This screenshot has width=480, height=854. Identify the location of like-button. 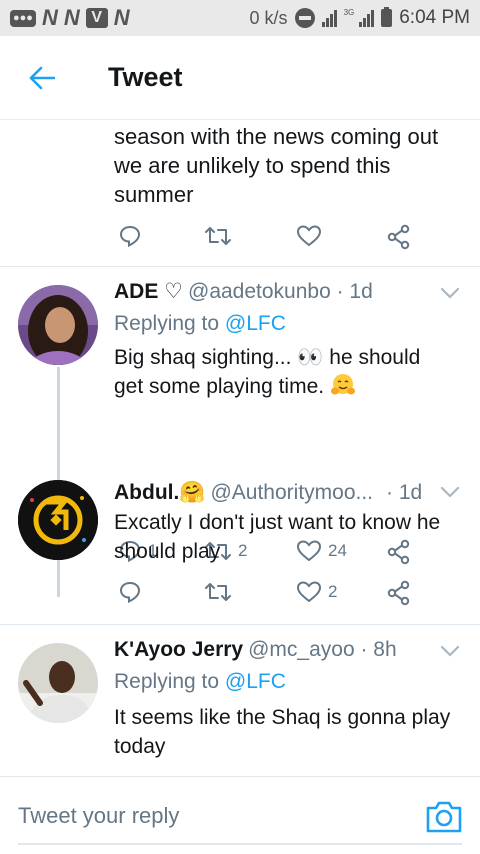
(309, 236).